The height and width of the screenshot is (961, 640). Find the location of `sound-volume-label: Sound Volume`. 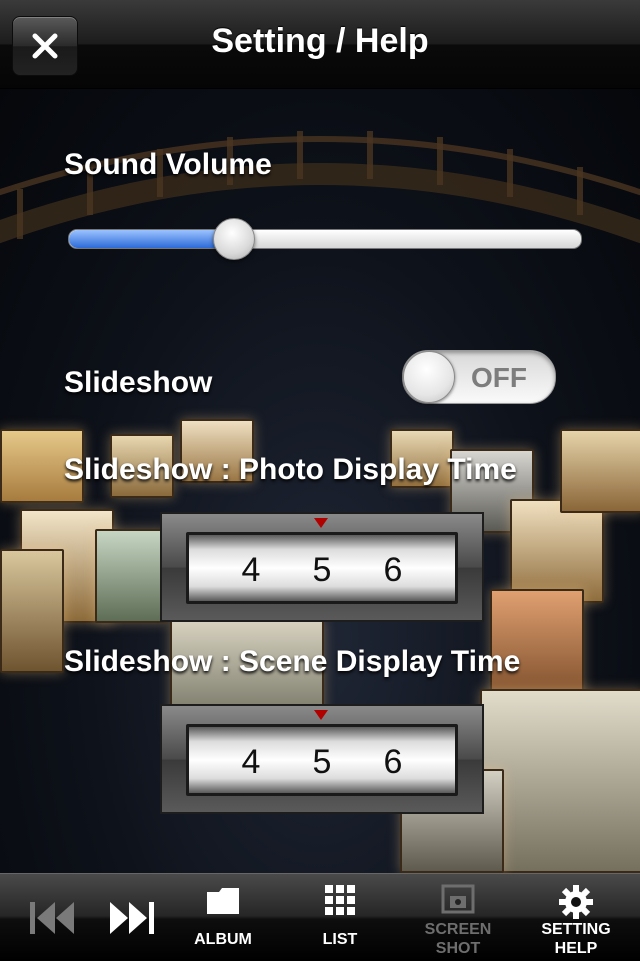

sound-volume-label: Sound Volume is located at coordinates (168, 164).